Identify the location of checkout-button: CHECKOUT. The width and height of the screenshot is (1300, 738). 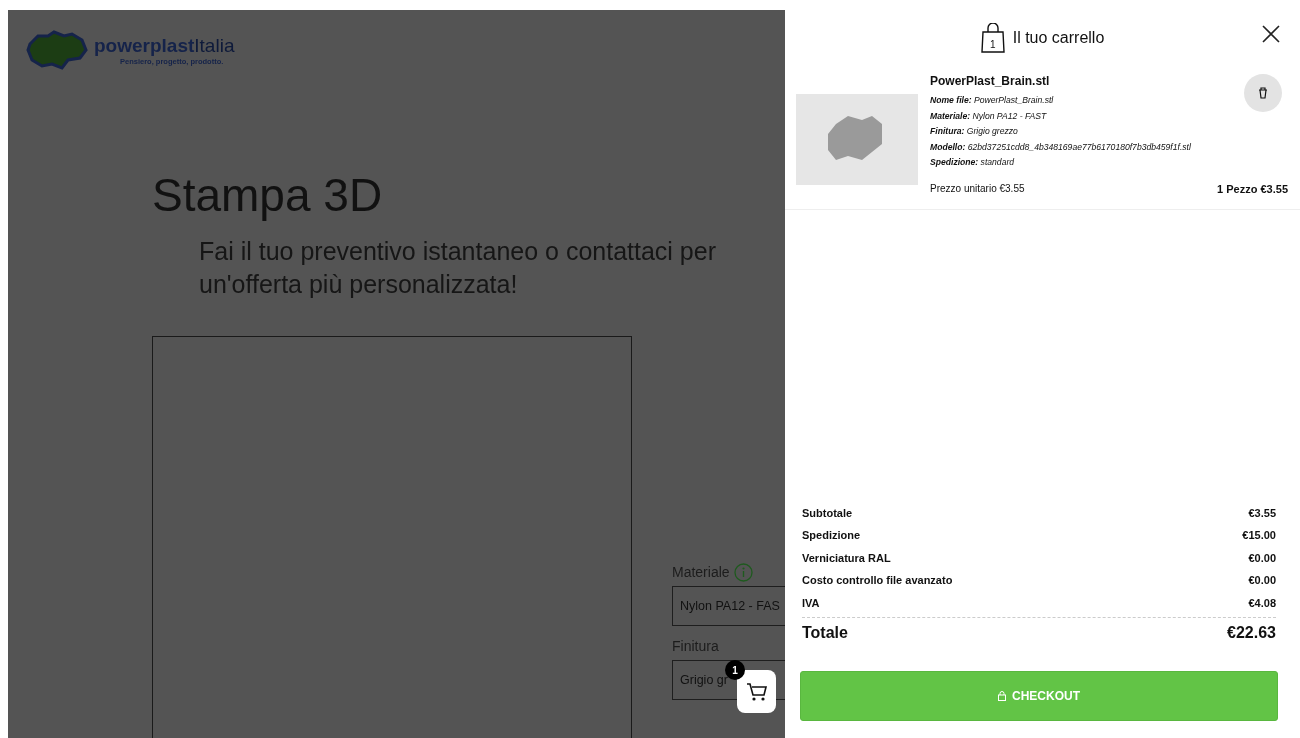
(1039, 696).